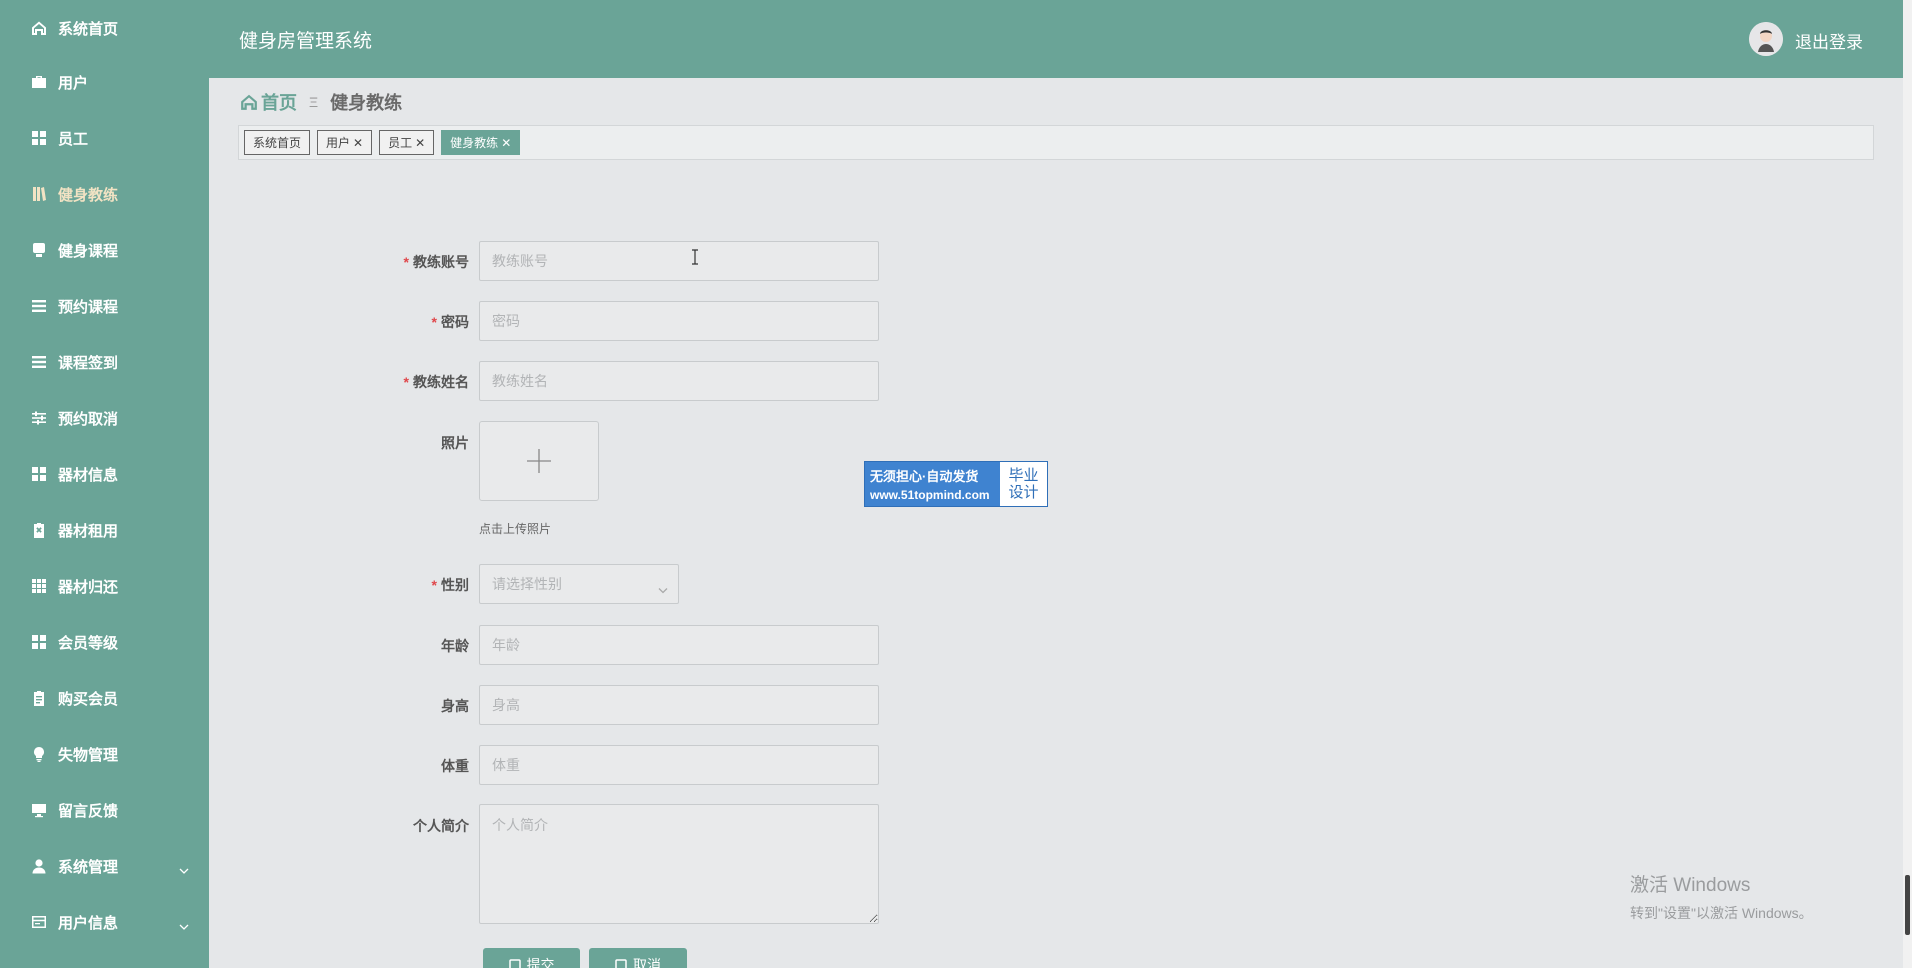 This screenshot has width=1912, height=968. Describe the element at coordinates (679, 705) in the screenshot. I see `height-input` at that location.